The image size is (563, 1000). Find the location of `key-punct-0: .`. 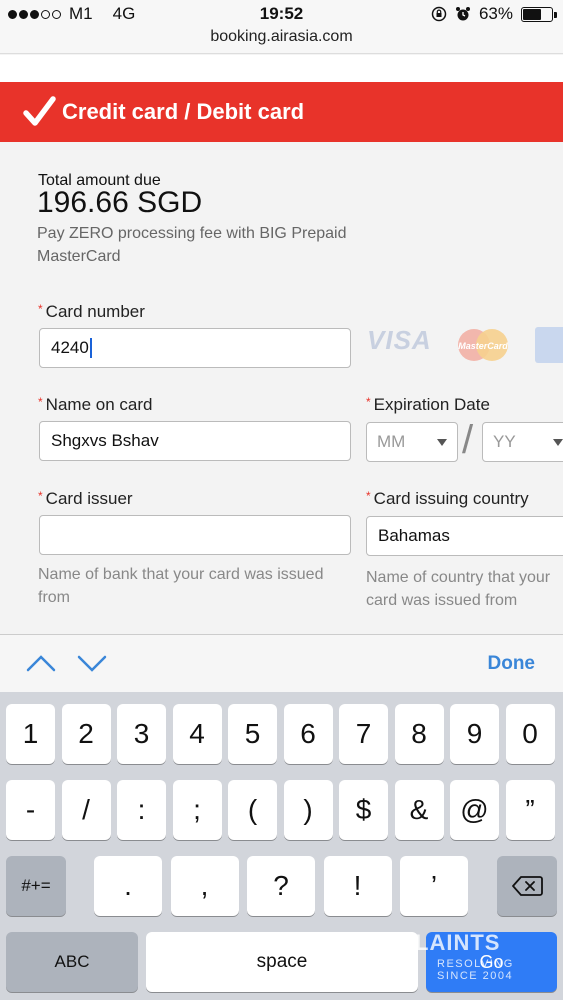

key-punct-0: . is located at coordinates (128, 886).